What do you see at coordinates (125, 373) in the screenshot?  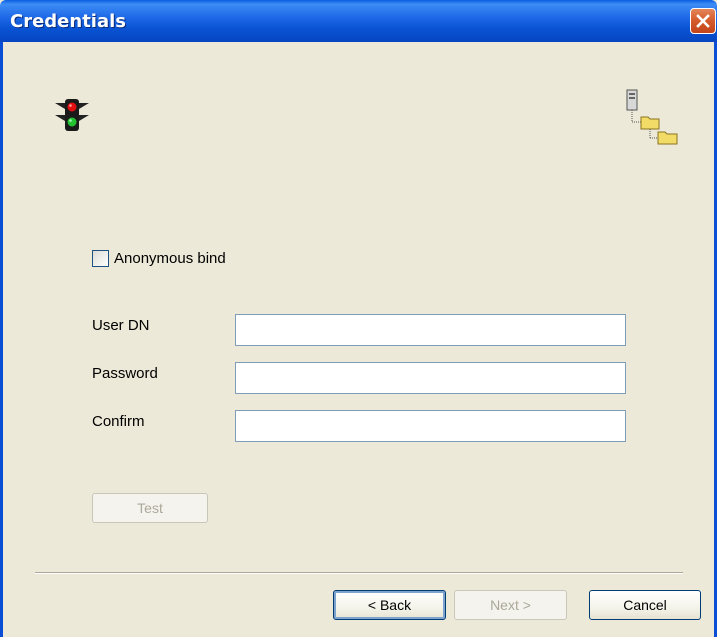 I see `password-label: Password` at bounding box center [125, 373].